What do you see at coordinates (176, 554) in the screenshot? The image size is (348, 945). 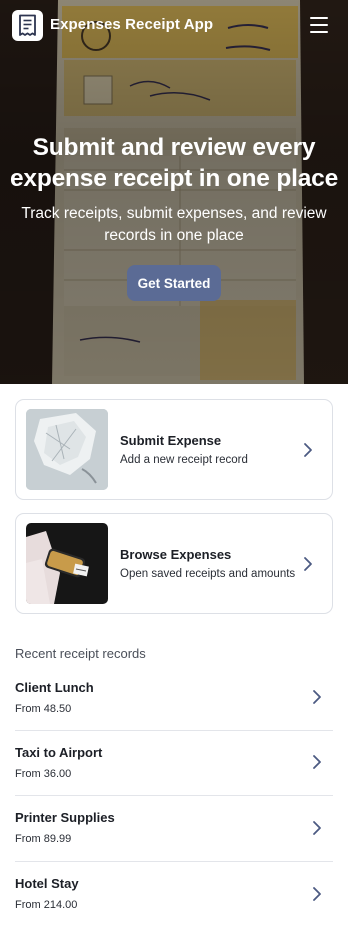 I see `card-title: Browse Expenses` at bounding box center [176, 554].